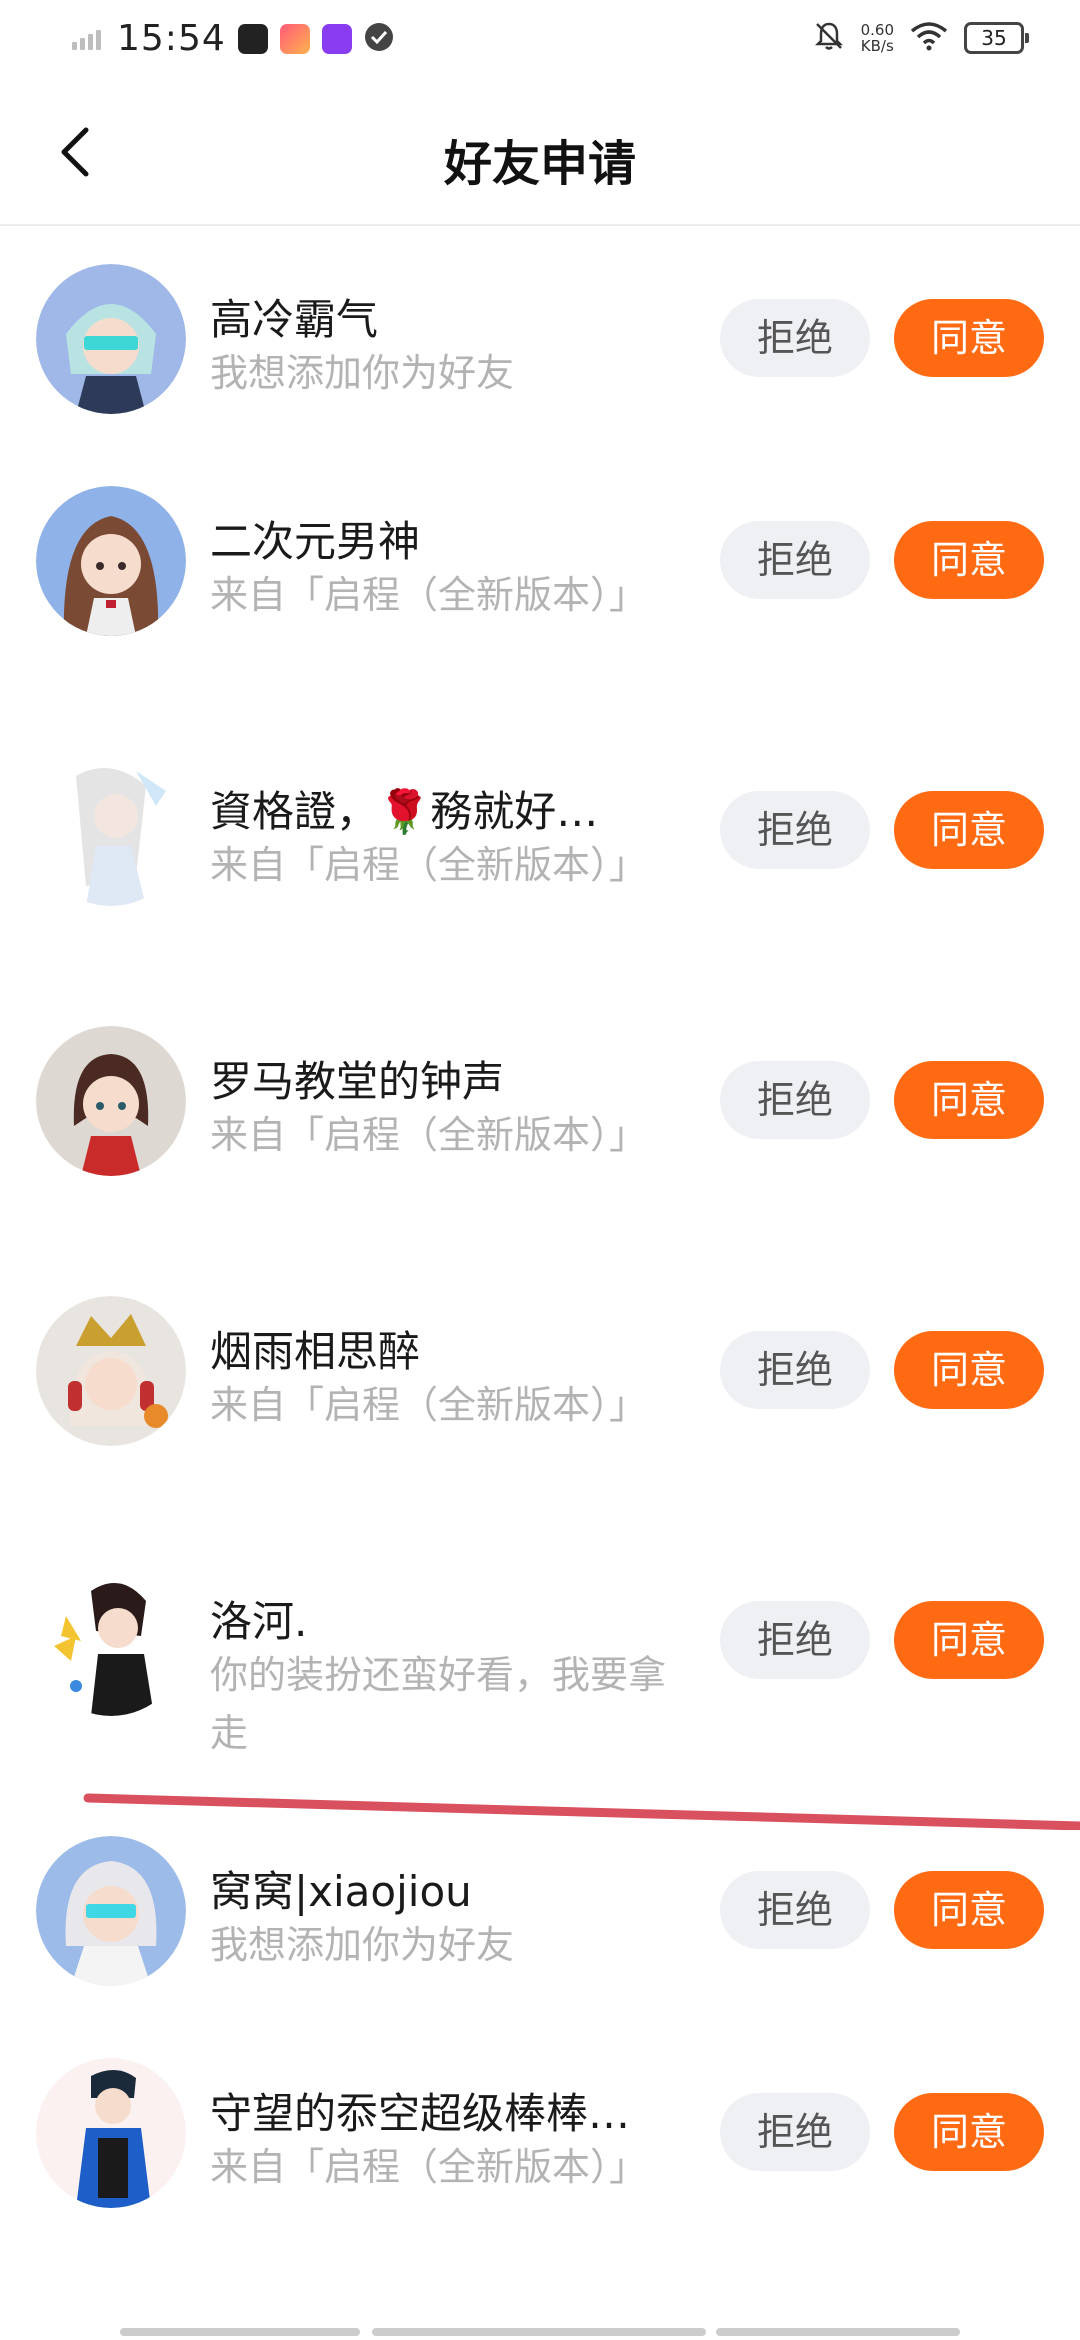 The width and height of the screenshot is (1080, 2340). I want to click on signal-icon, so click(86, 39).